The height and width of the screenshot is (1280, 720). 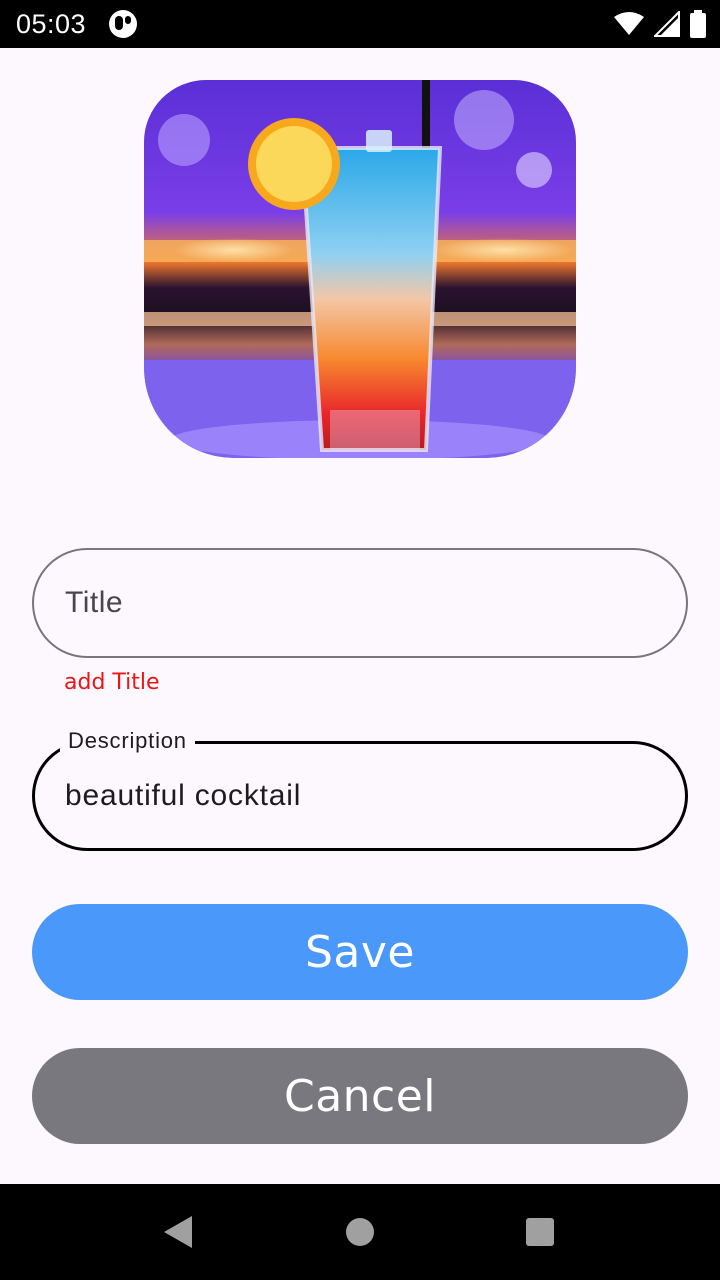 I want to click on status-icons, so click(x=660, y=24).